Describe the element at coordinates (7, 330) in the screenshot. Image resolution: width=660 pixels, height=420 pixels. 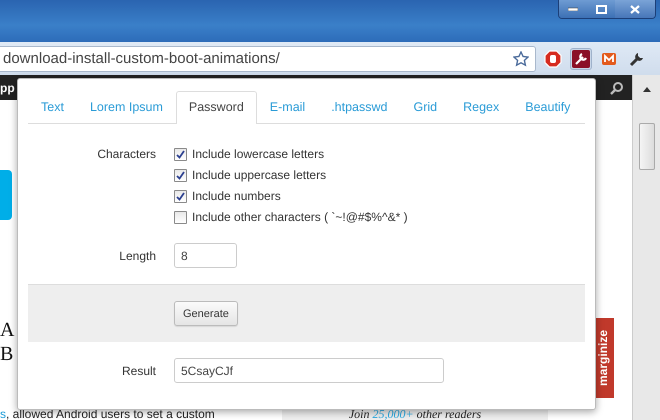
I see `article-heading: A` at that location.